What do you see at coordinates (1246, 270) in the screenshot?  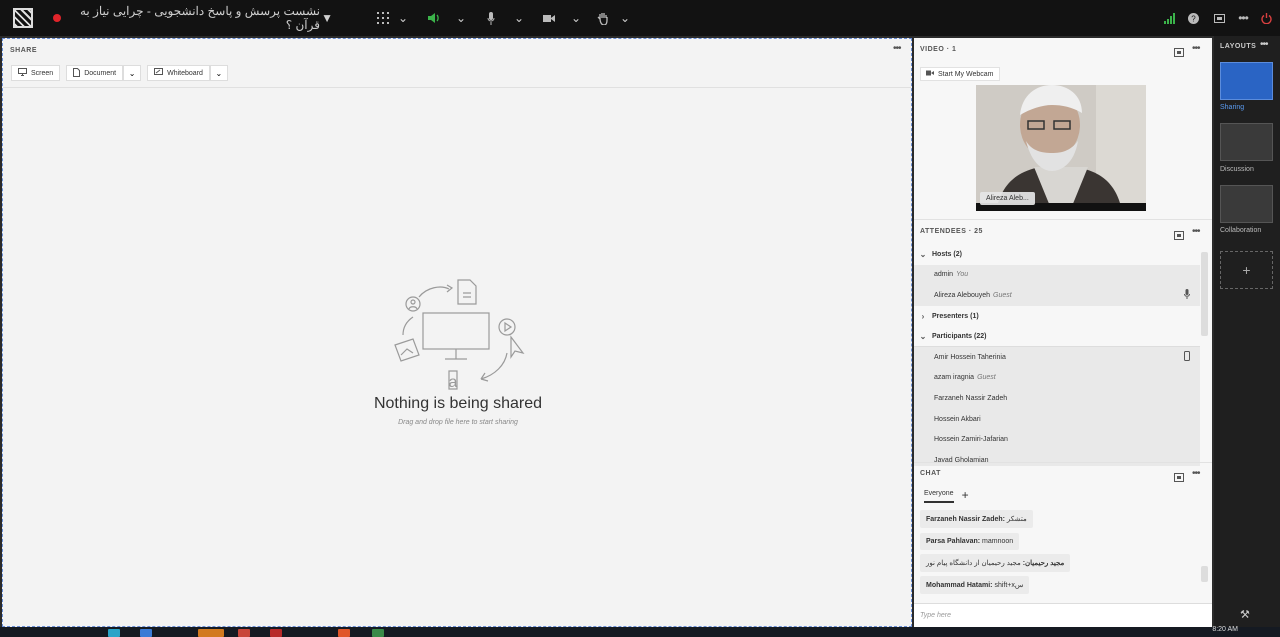 I see `add-layout-button: +` at bounding box center [1246, 270].